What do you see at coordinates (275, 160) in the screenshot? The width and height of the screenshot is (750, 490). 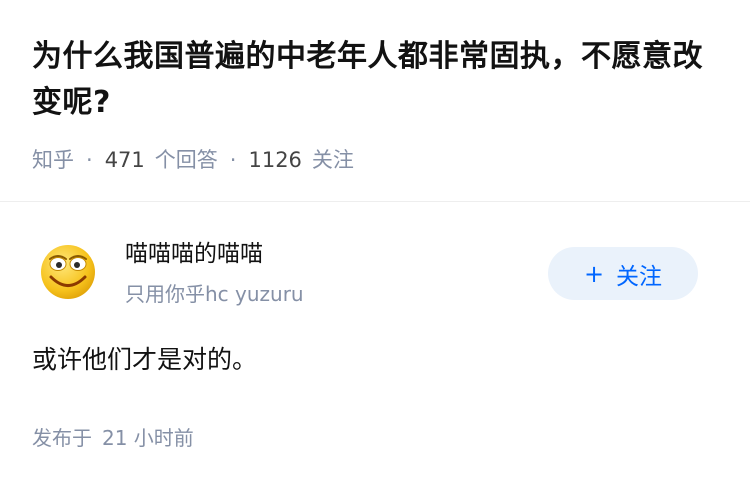 I see `followers-count: 1126` at bounding box center [275, 160].